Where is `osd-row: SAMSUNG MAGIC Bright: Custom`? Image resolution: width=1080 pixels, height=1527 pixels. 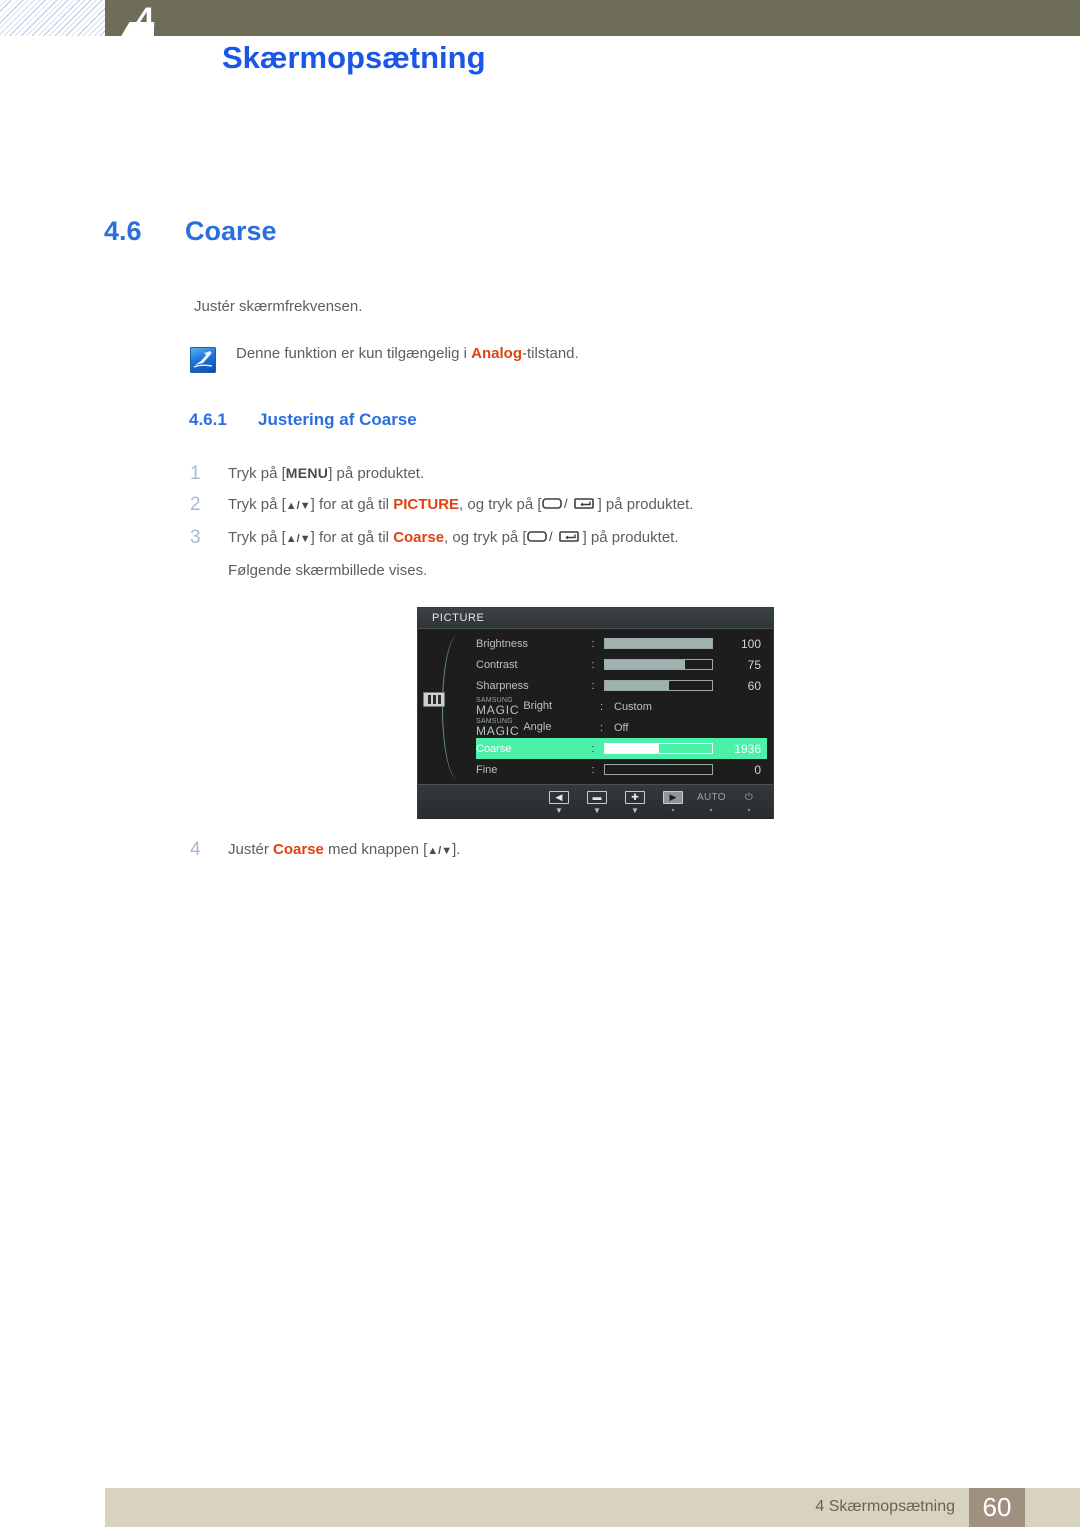 osd-row: SAMSUNG MAGIC Bright: Custom is located at coordinates (621, 706).